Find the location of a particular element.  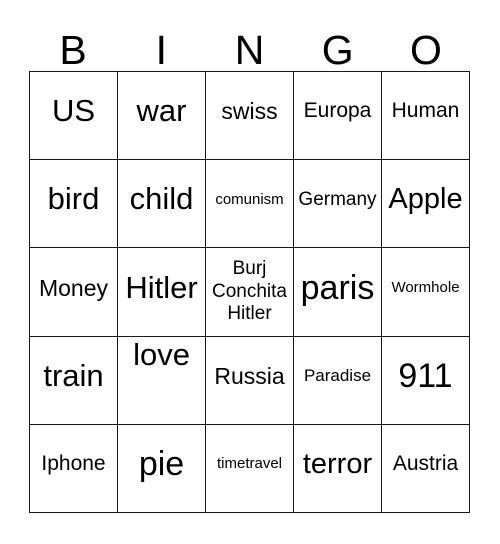

bingo-cell-label: pie is located at coordinates (161, 464).